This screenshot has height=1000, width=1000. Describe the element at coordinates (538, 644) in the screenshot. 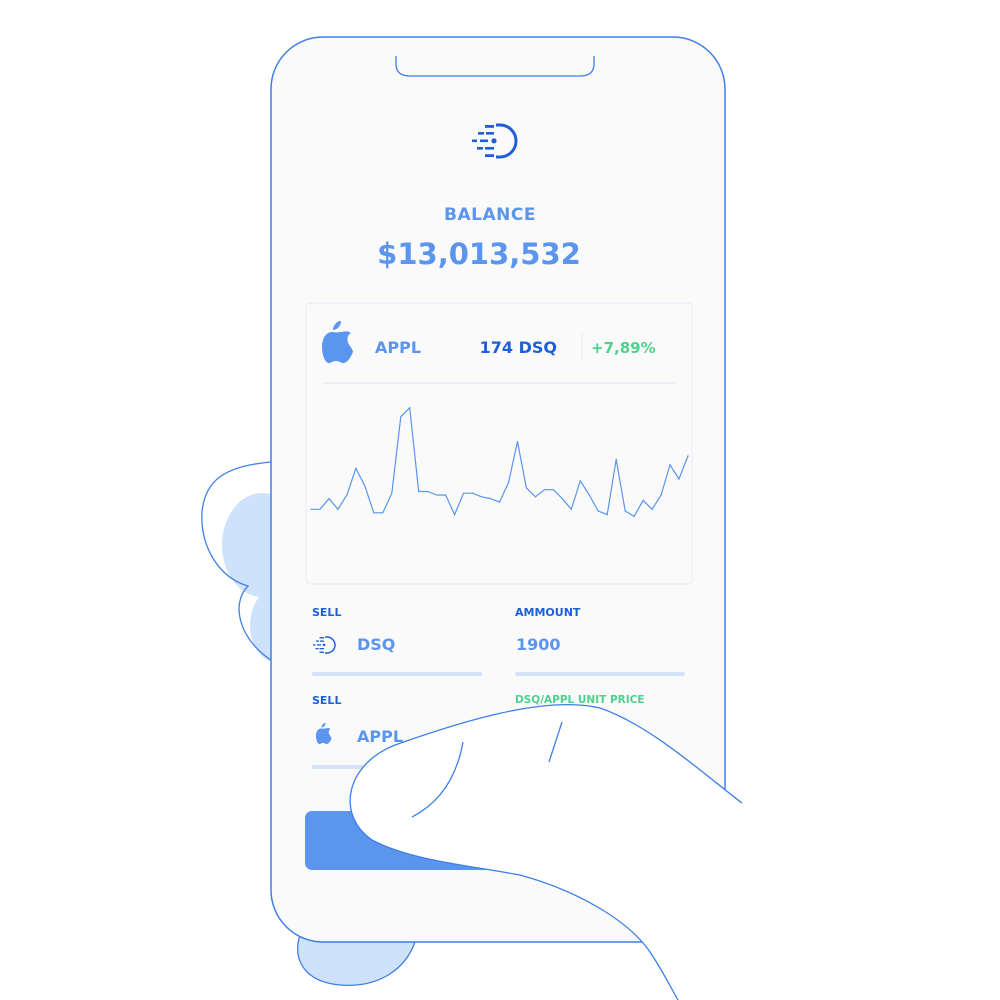

I see `amount-value: 1900` at that location.